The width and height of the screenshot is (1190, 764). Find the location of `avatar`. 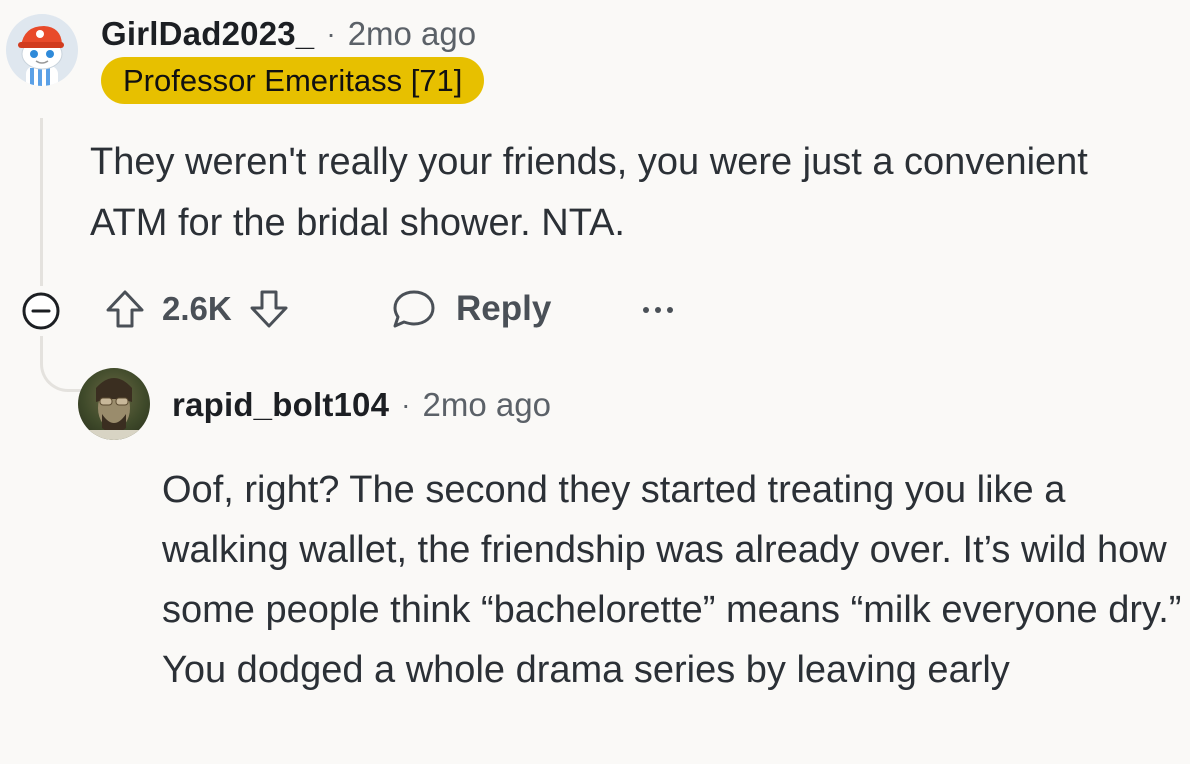

avatar is located at coordinates (42, 50).